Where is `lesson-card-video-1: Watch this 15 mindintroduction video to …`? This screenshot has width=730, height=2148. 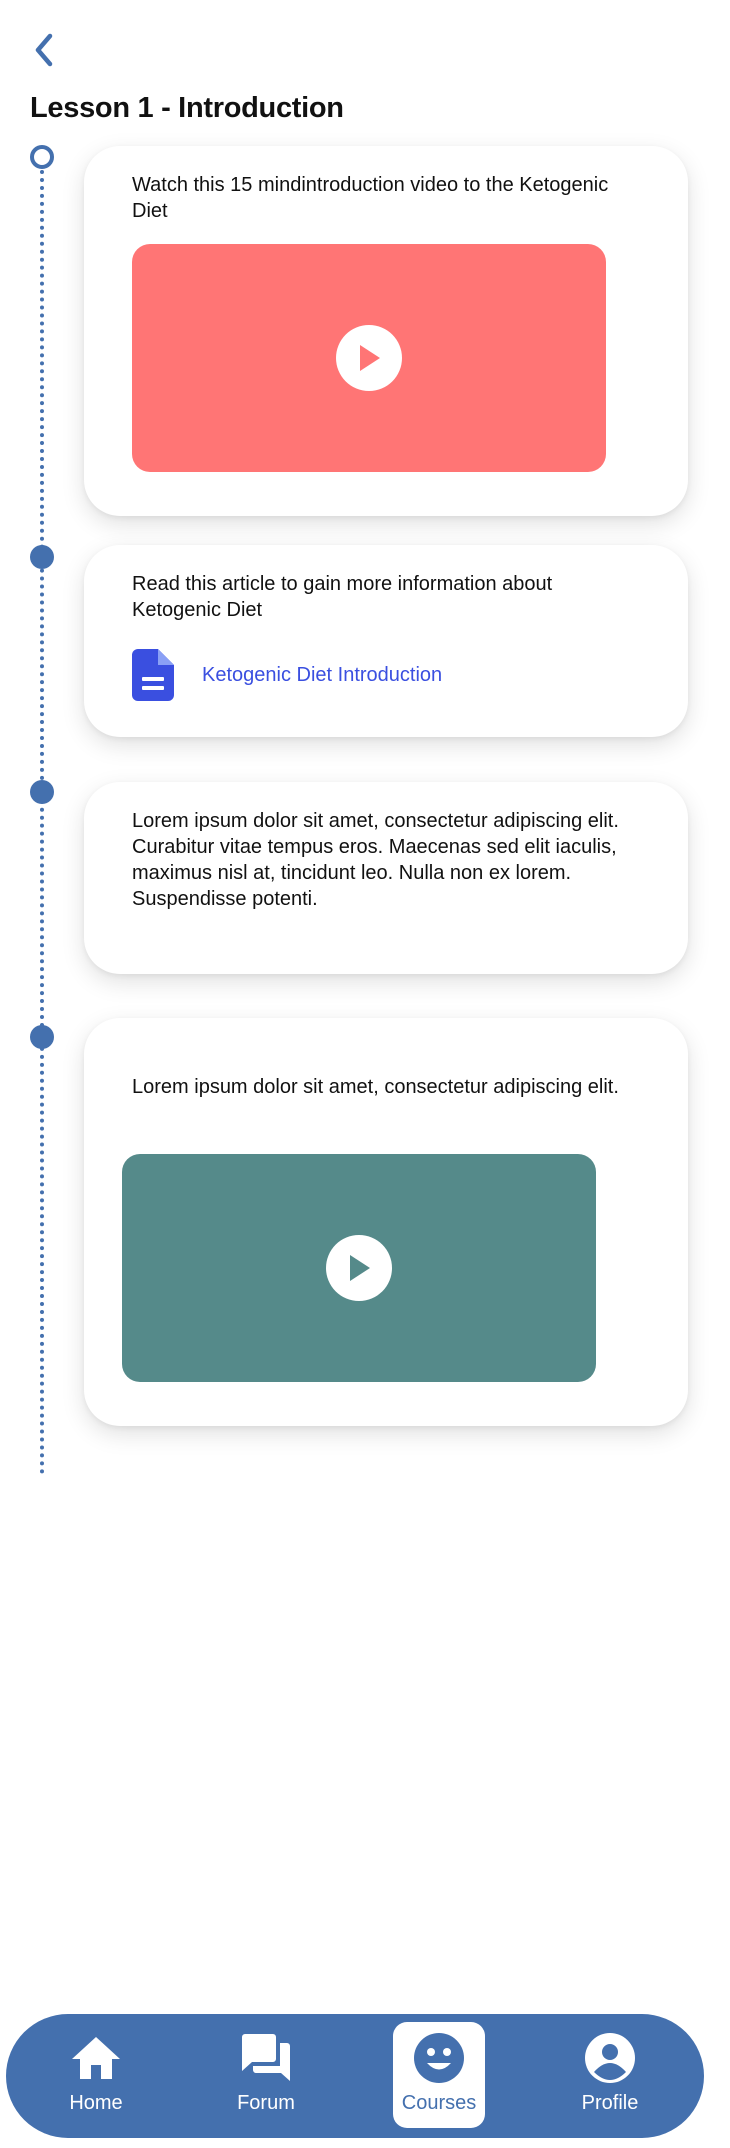 lesson-card-video-1: Watch this 15 mindintroduction video to … is located at coordinates (386, 331).